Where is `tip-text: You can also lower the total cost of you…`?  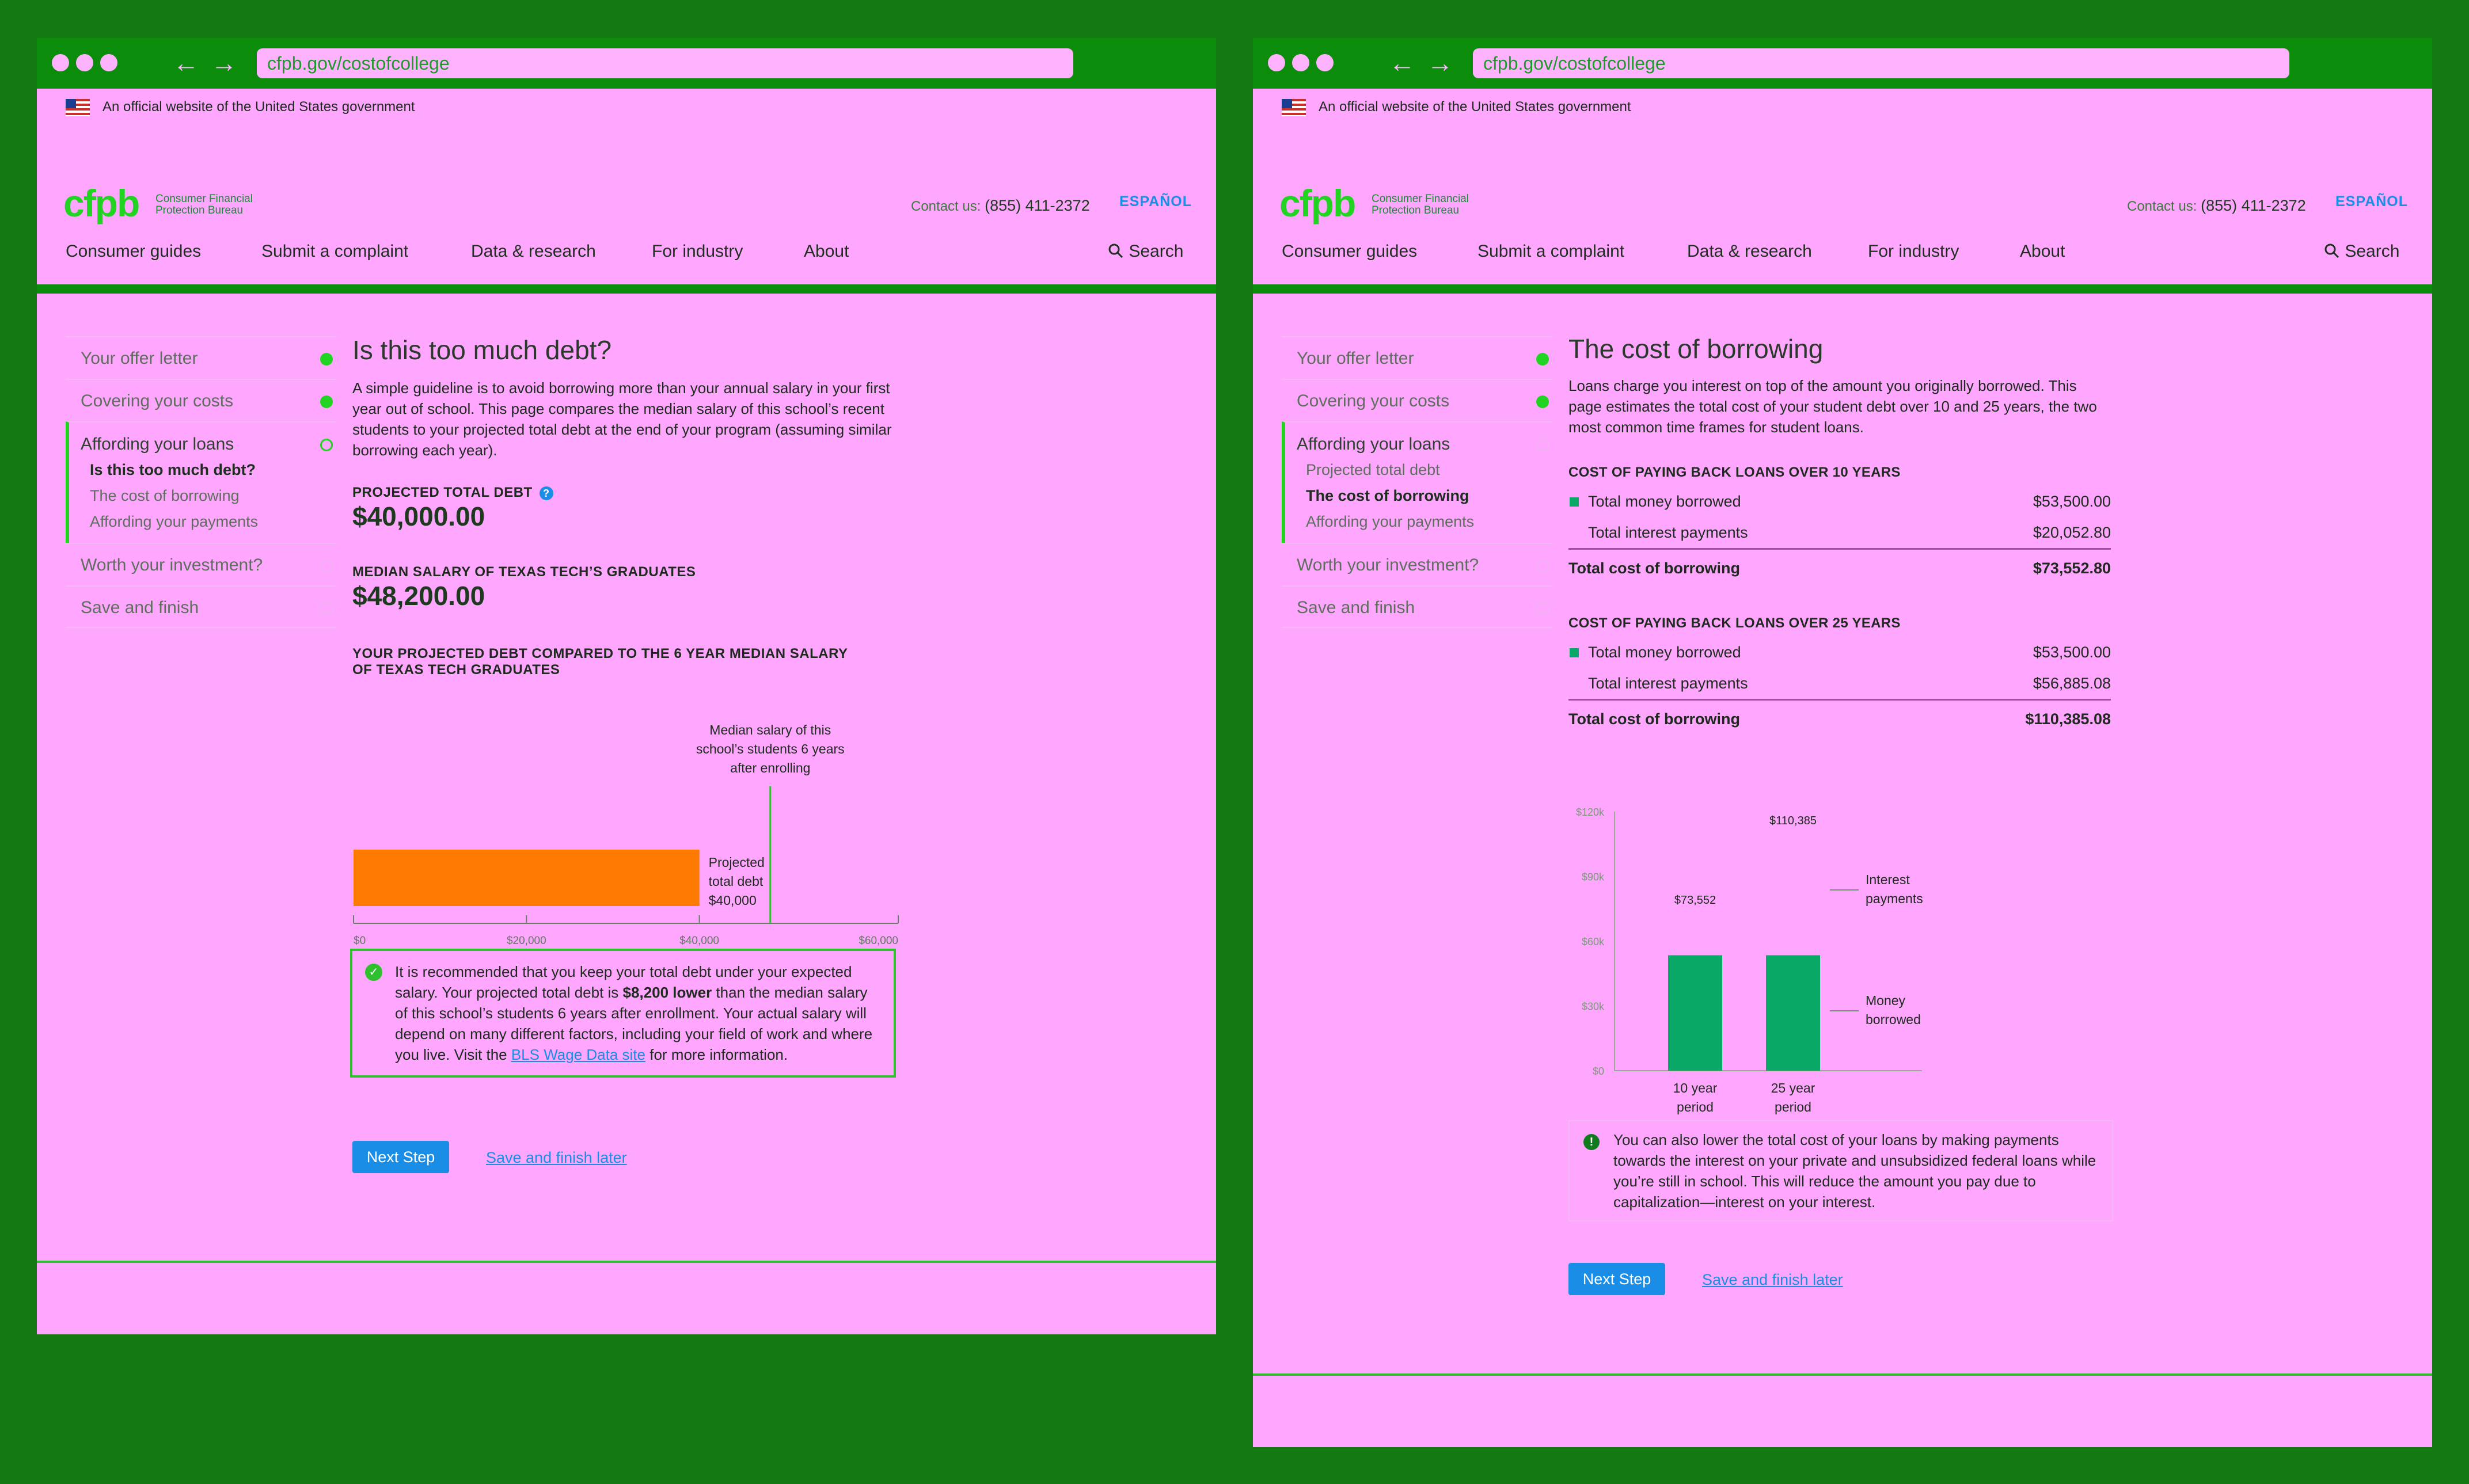
tip-text: You can also lower the total cost of you… is located at coordinates (1854, 1171).